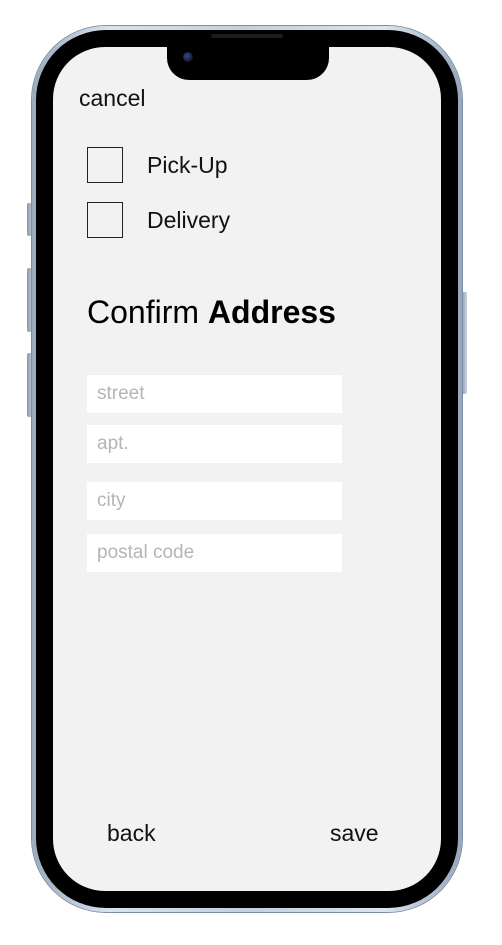 This screenshot has height=945, width=502. What do you see at coordinates (143, 312) in the screenshot?
I see `title-regular: Confirm` at bounding box center [143, 312].